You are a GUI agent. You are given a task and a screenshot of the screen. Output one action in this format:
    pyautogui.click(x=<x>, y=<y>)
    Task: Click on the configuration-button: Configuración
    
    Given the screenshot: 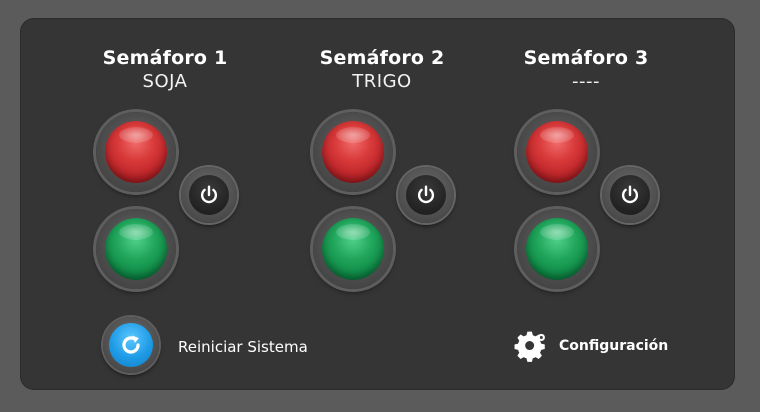 What is the action you would take?
    pyautogui.click(x=590, y=346)
    